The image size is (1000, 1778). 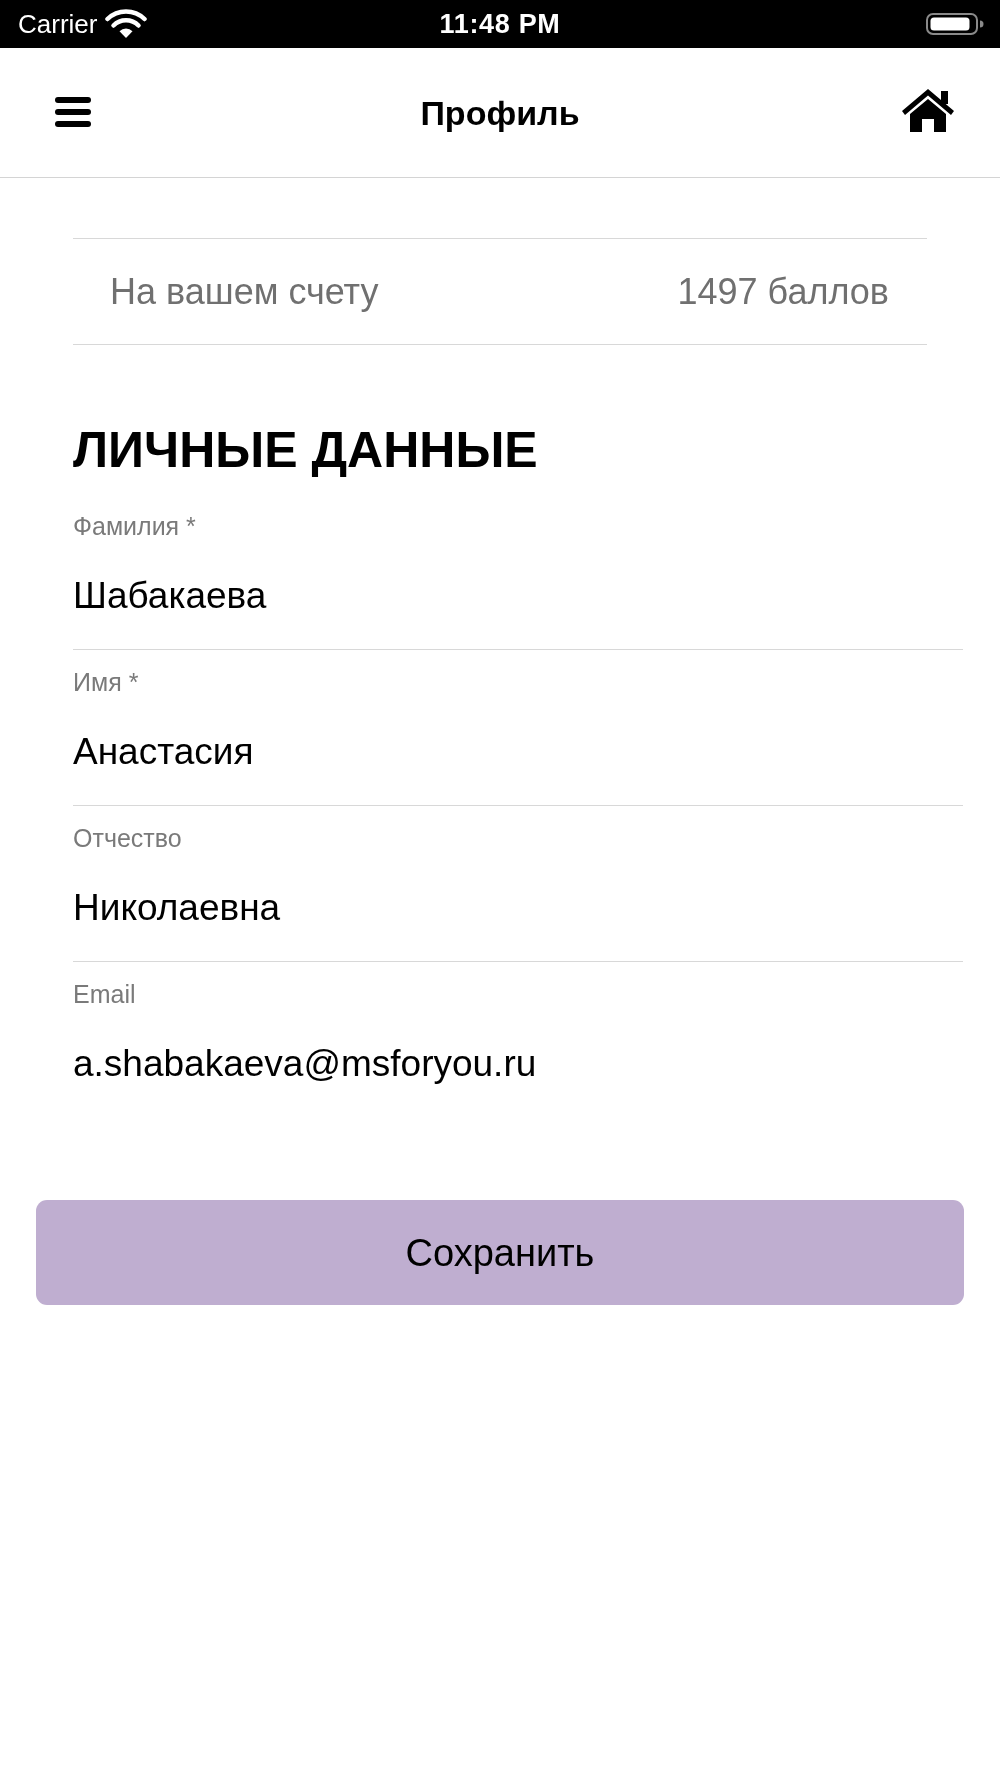 What do you see at coordinates (928, 110) in the screenshot?
I see `home-icon` at bounding box center [928, 110].